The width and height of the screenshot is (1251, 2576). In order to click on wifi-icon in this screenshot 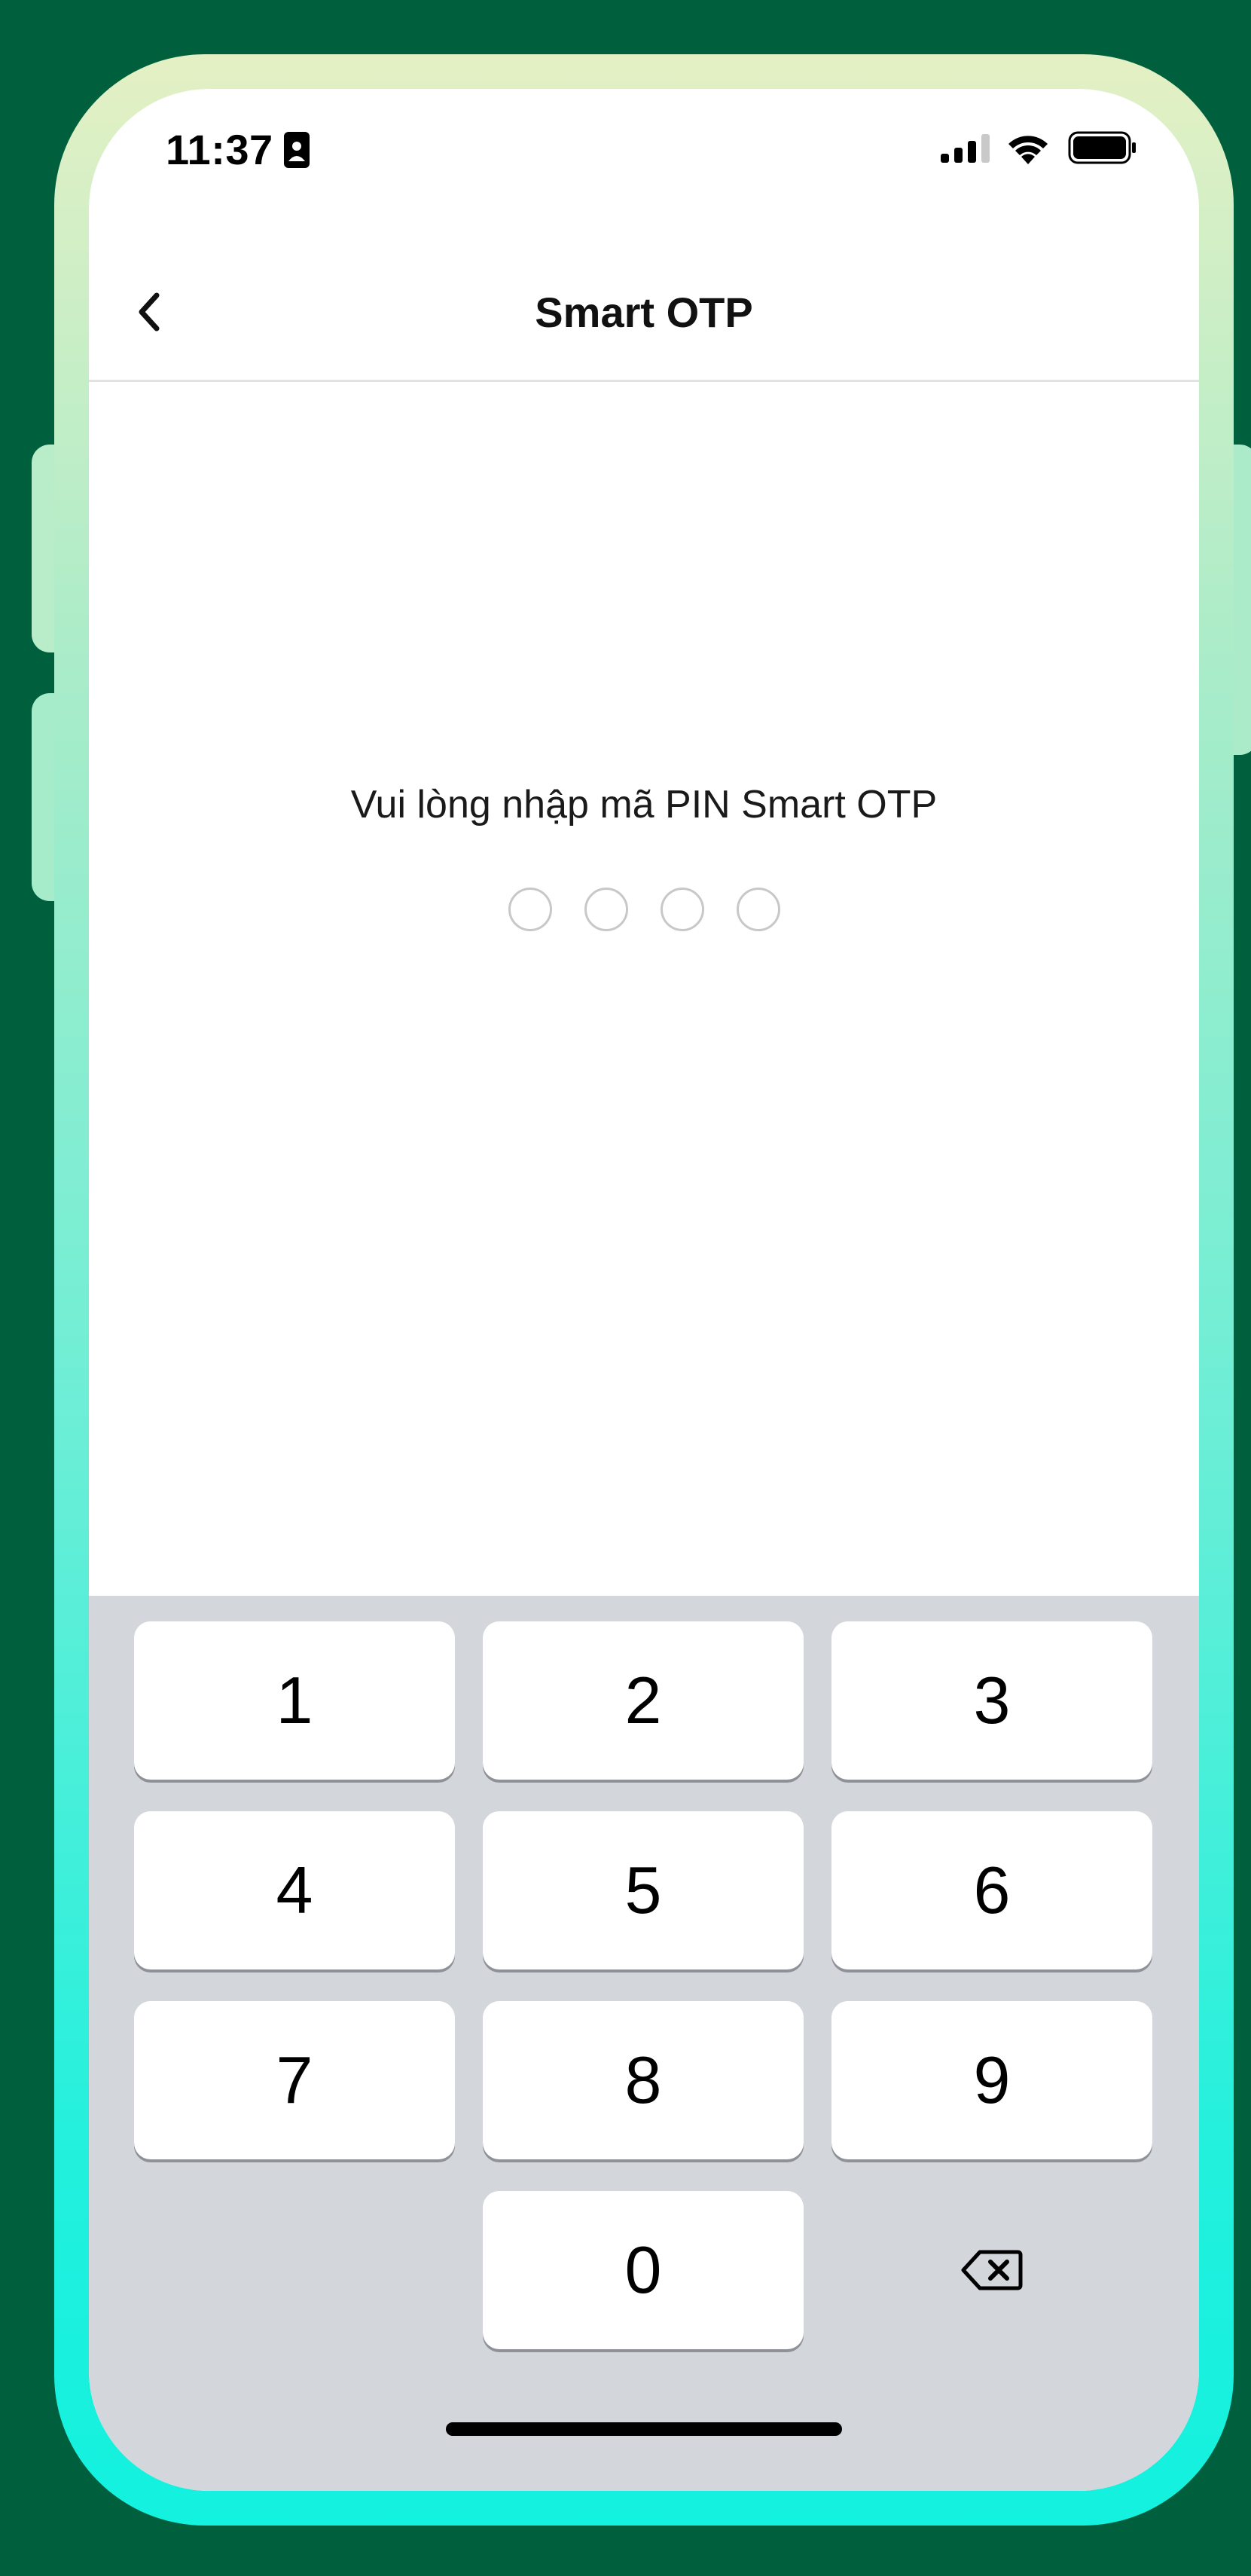, I will do `click(1028, 150)`.